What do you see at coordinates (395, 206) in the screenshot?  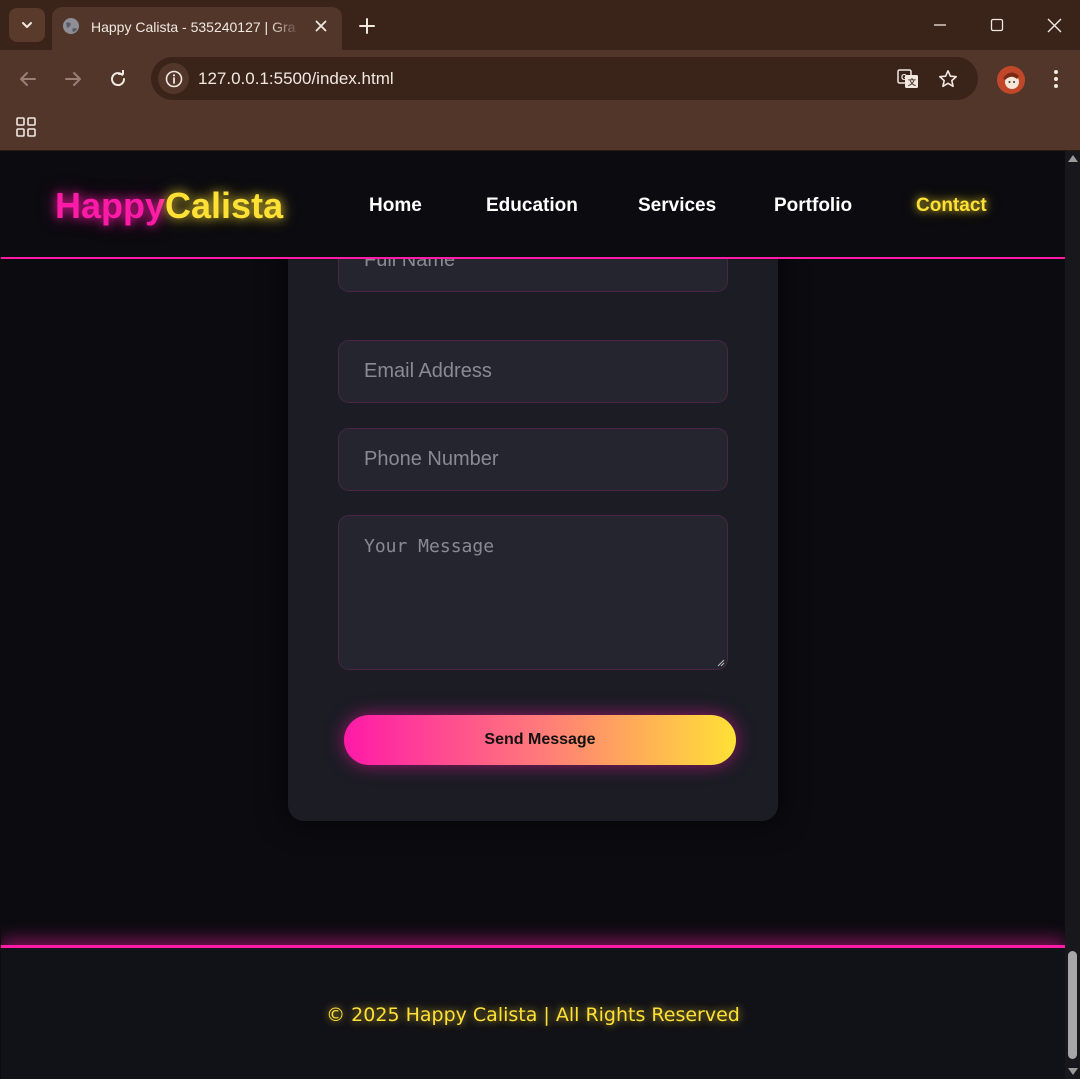 I see `nav-home: Home` at bounding box center [395, 206].